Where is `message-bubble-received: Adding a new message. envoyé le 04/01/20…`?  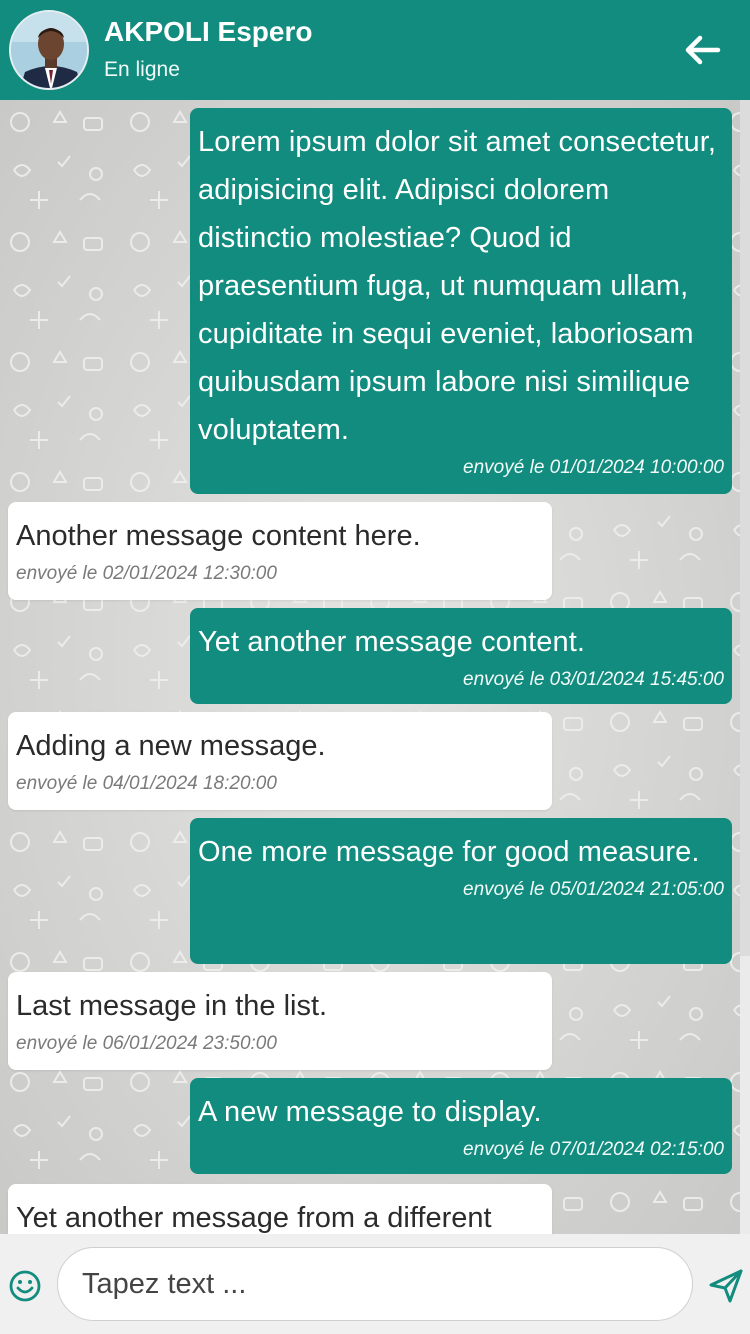
message-bubble-received: Adding a new message. envoyé le 04/01/20… is located at coordinates (280, 761).